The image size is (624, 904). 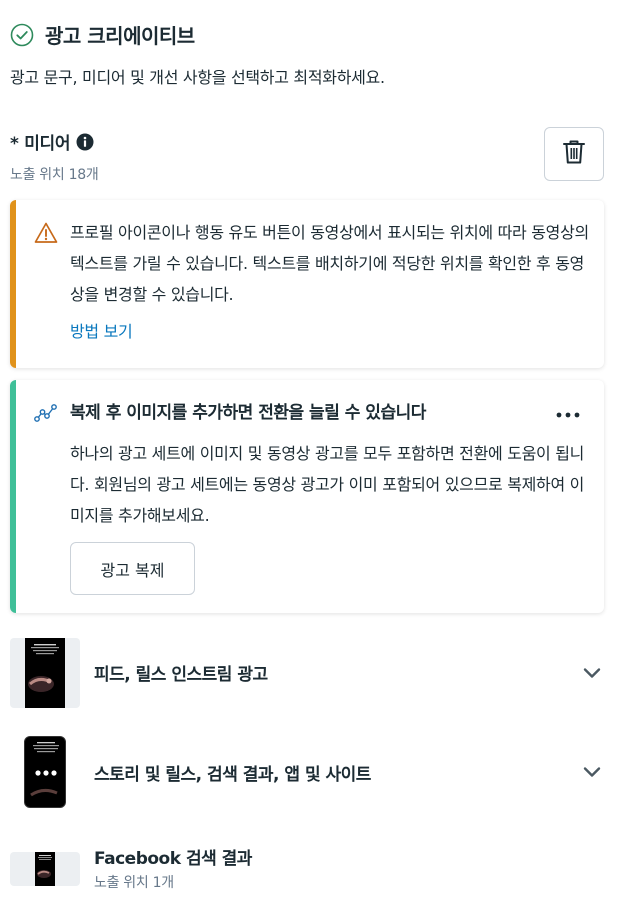 What do you see at coordinates (197, 77) in the screenshot?
I see `section-description: 광고 문구, 미디어 및 개선 사항을 선택하고 최적화하세요.` at bounding box center [197, 77].